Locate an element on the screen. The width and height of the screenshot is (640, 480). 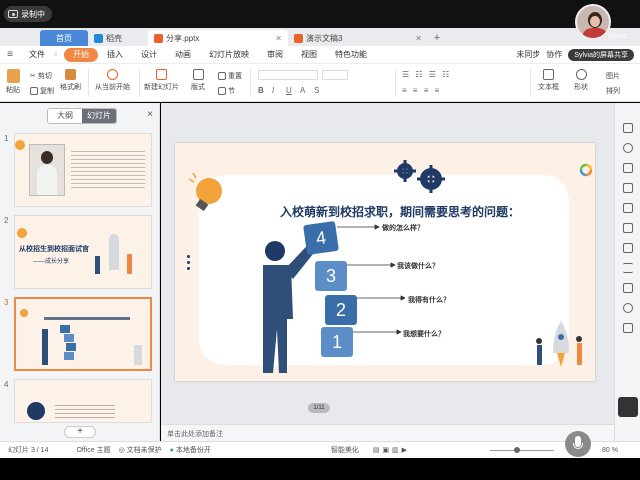
textbox-button: 文本框 is located at coordinates (548, 80).